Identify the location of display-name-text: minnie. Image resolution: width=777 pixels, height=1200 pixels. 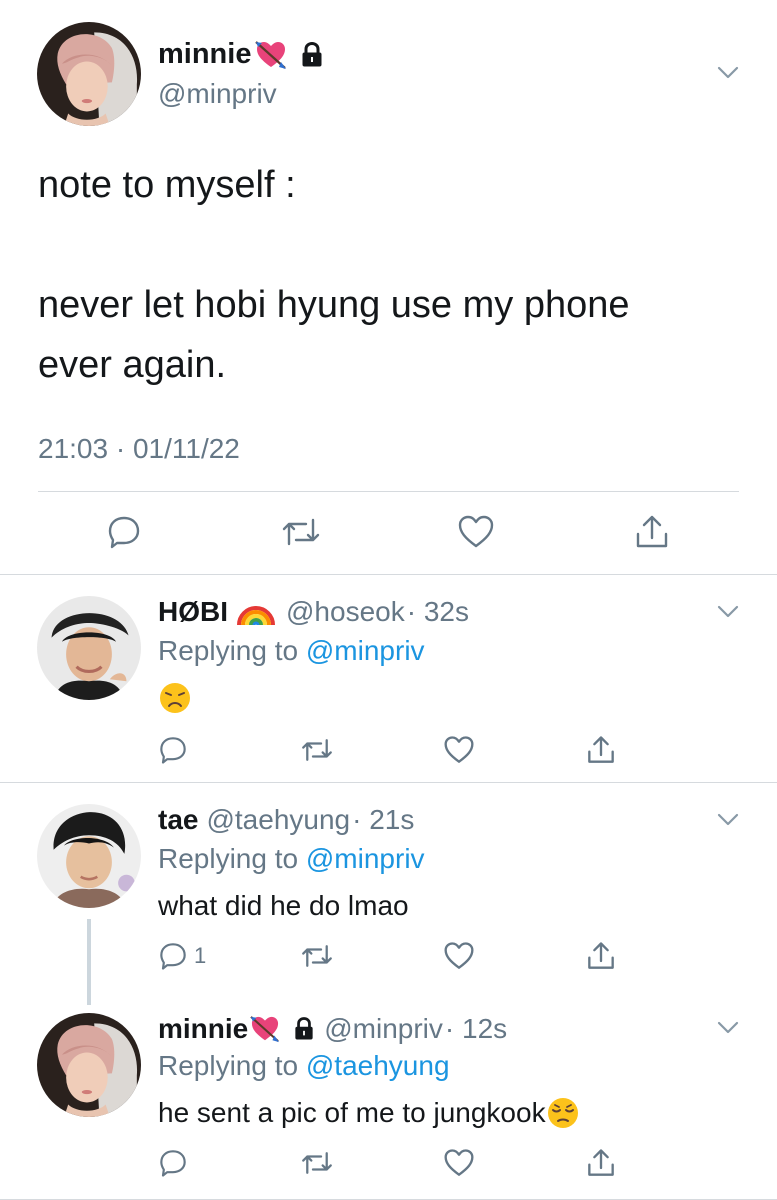
(205, 54).